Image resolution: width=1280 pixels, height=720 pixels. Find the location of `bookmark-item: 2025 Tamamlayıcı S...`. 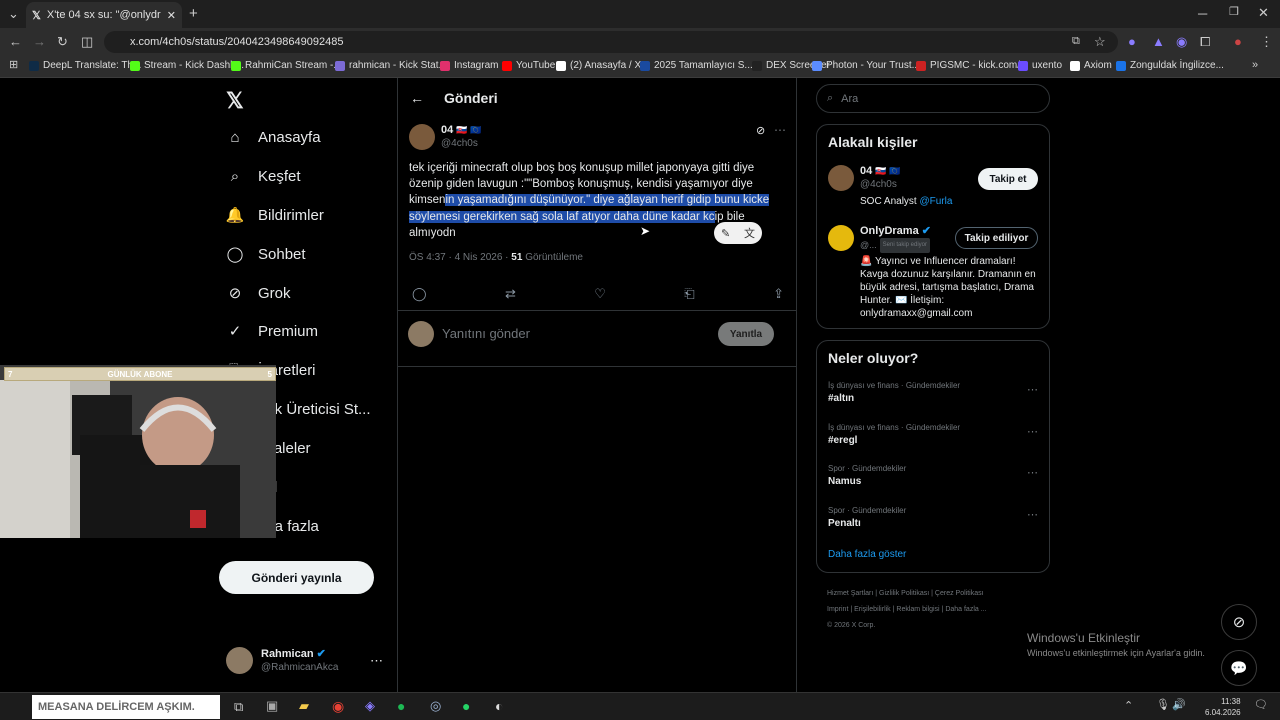

bookmark-item: 2025 Tamamlayıcı S... is located at coordinates (696, 65).